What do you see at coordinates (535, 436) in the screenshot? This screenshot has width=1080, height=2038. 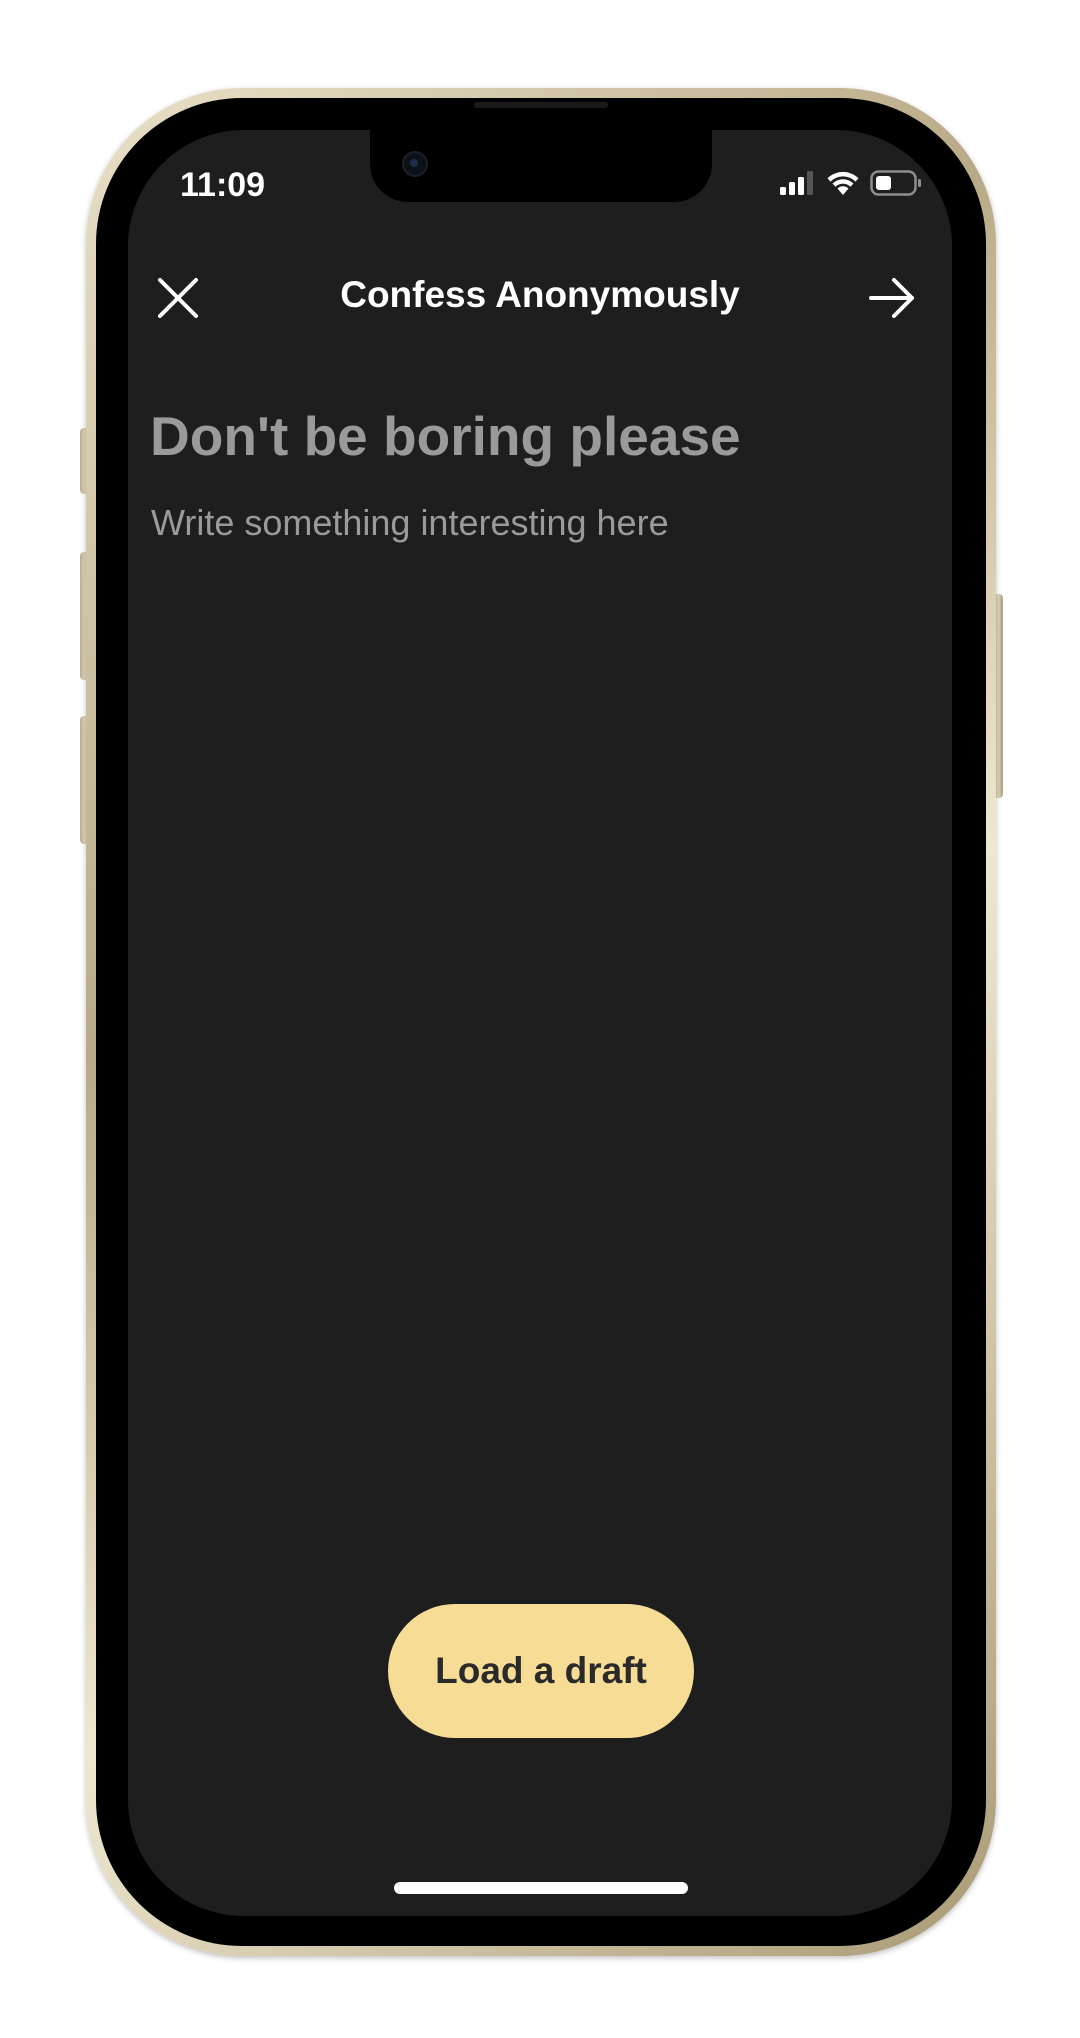 I see `confession-title-input: Don't be boring please` at bounding box center [535, 436].